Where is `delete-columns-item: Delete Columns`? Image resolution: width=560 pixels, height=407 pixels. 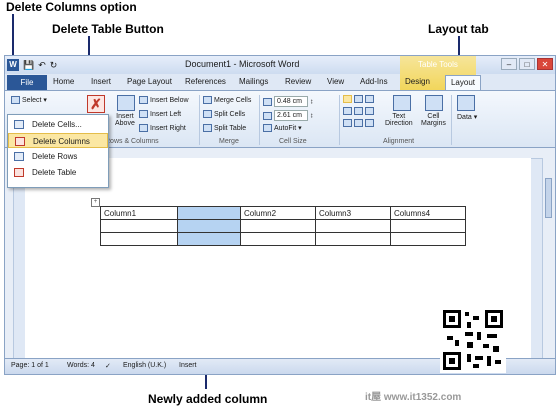 delete-columns-item: Delete Columns is located at coordinates (58, 140).